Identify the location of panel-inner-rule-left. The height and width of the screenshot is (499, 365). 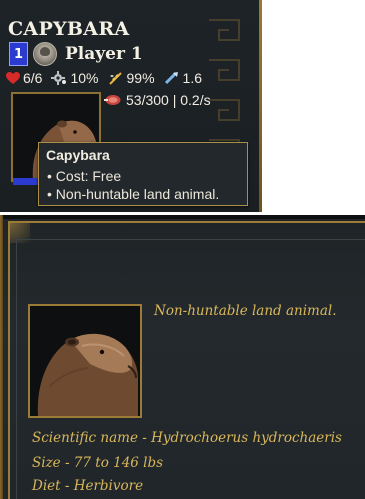
(16, 369).